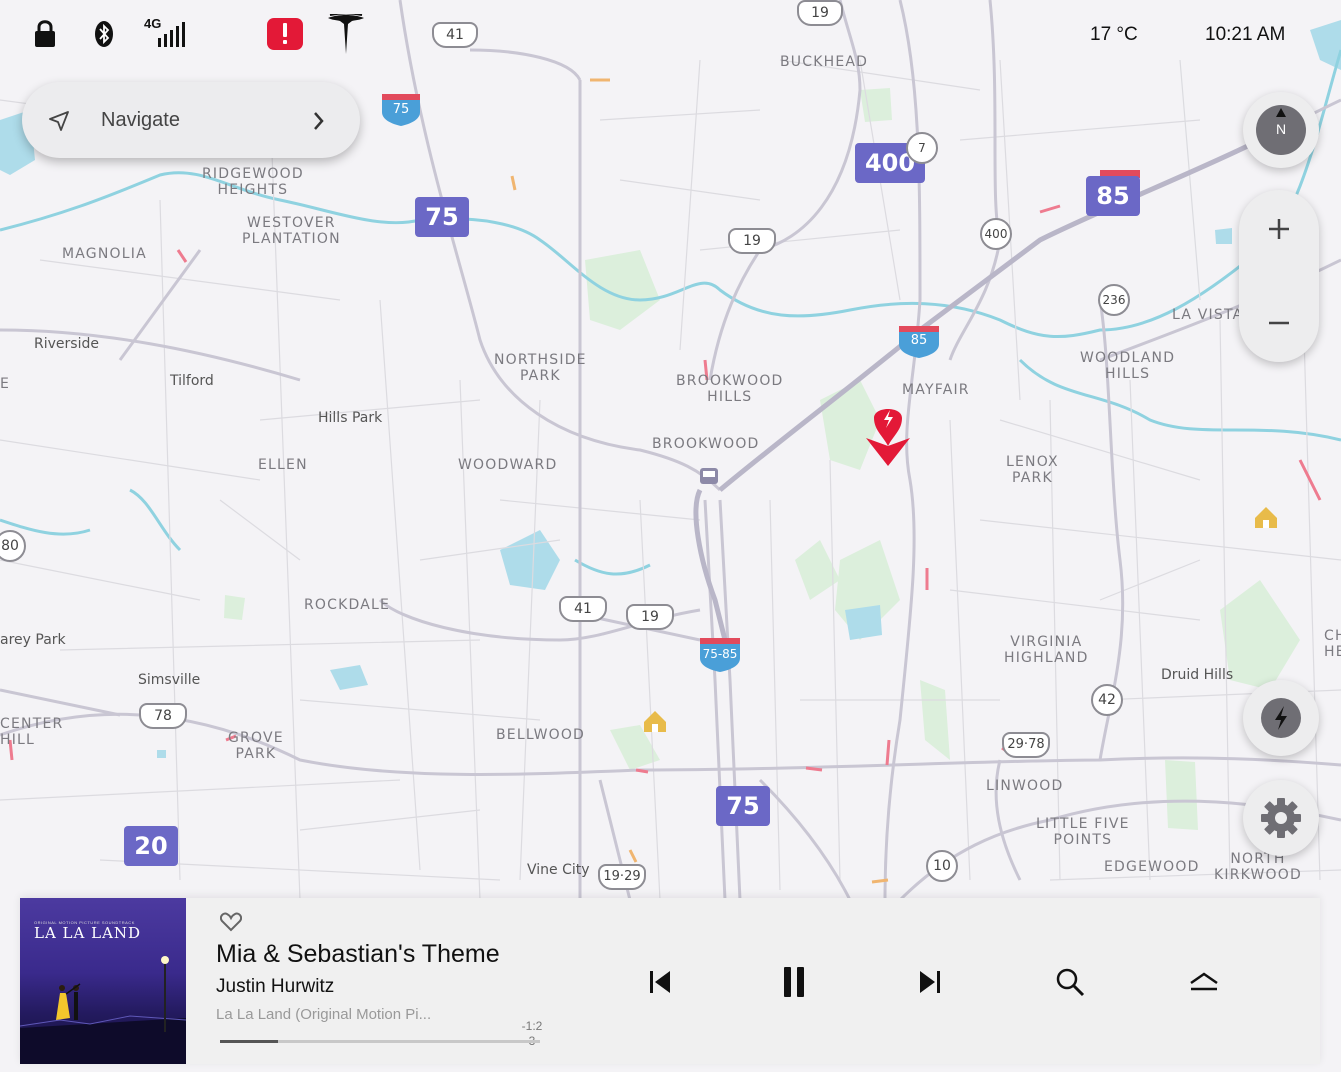 The width and height of the screenshot is (1341, 1072). Describe the element at coordinates (231, 924) in the screenshot. I see `favorite-heart-icon` at that location.